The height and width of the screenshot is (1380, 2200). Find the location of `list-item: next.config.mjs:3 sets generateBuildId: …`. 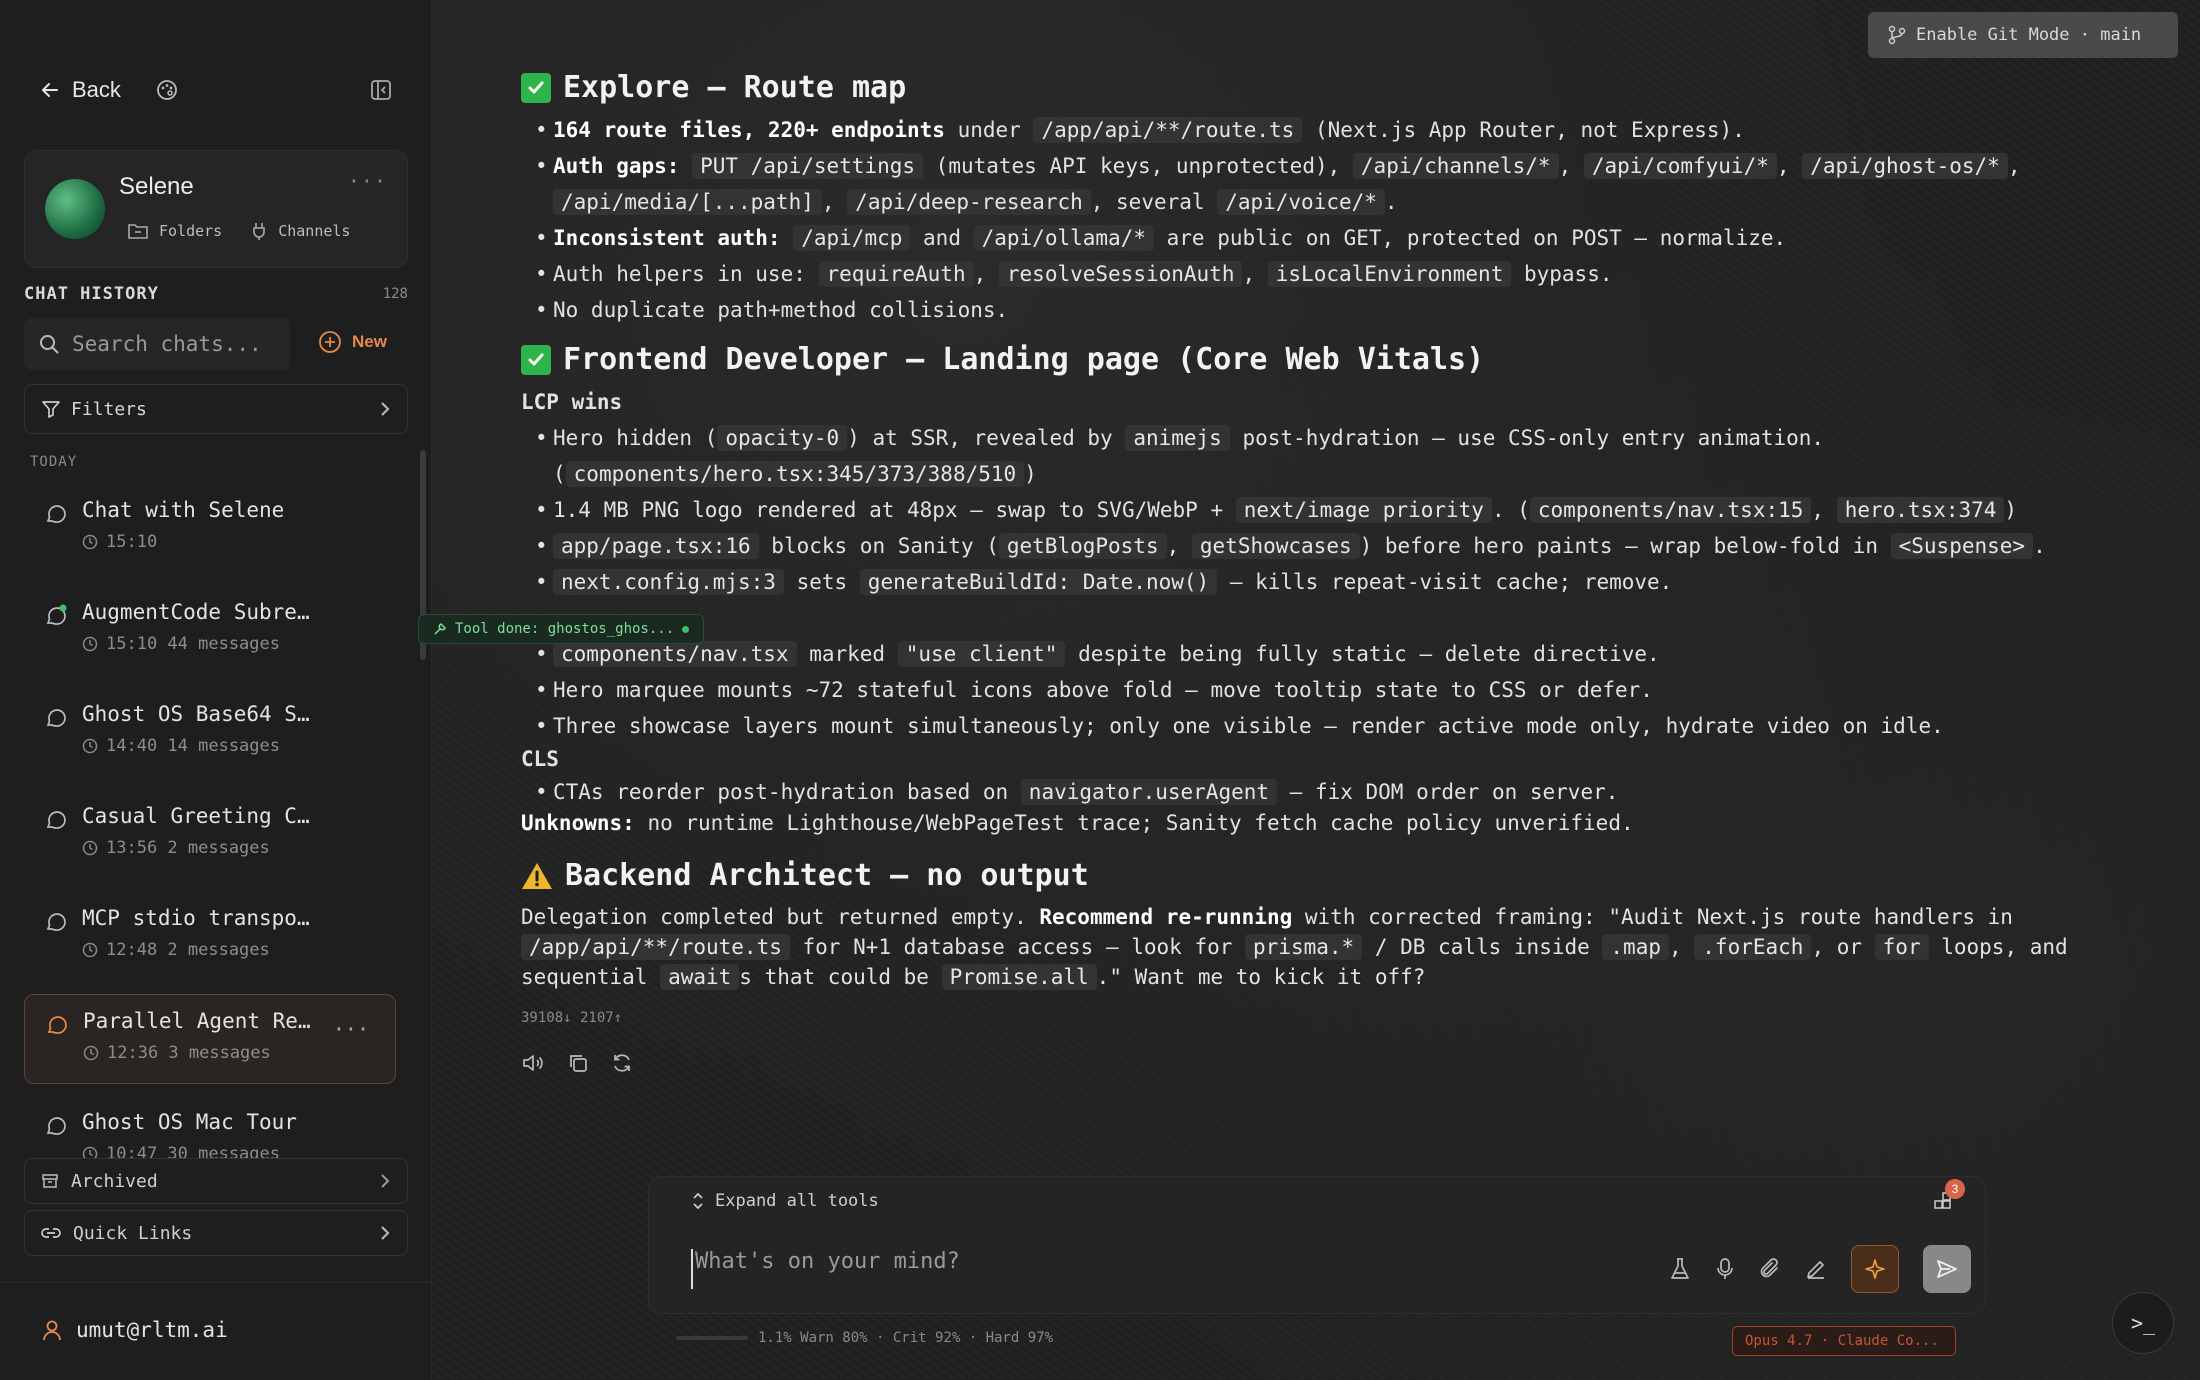

list-item: next.config.mjs:3 sets generateBuildId: … is located at coordinates (1348, 582).